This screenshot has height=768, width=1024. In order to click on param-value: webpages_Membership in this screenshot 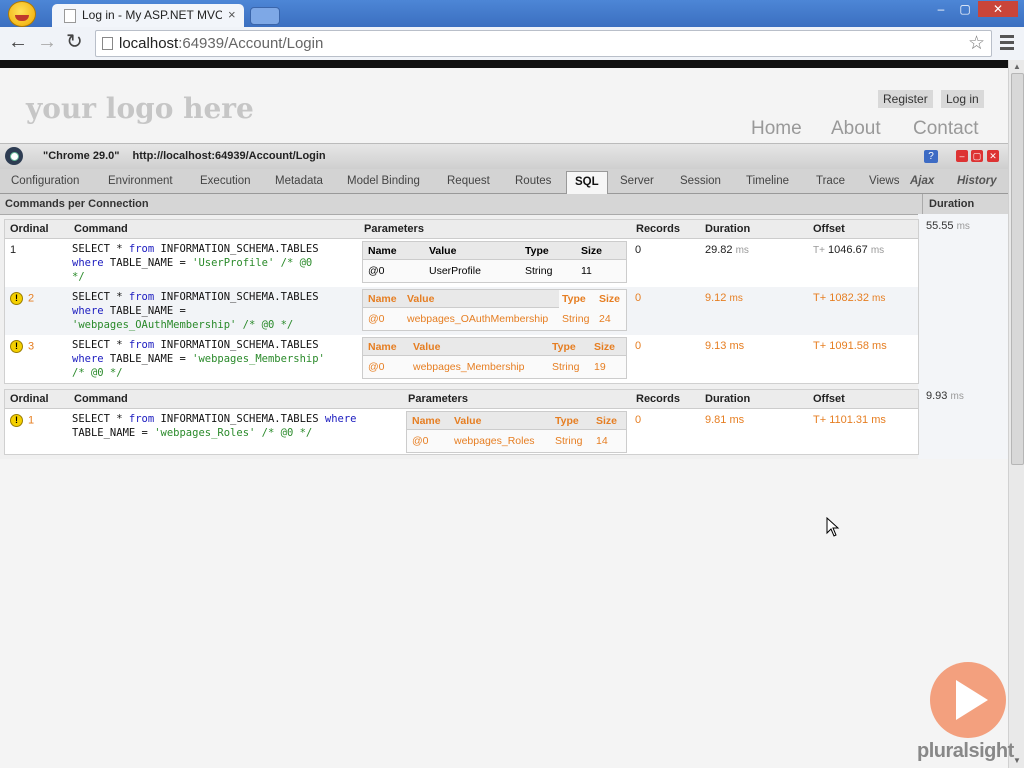, I will do `click(469, 367)`.